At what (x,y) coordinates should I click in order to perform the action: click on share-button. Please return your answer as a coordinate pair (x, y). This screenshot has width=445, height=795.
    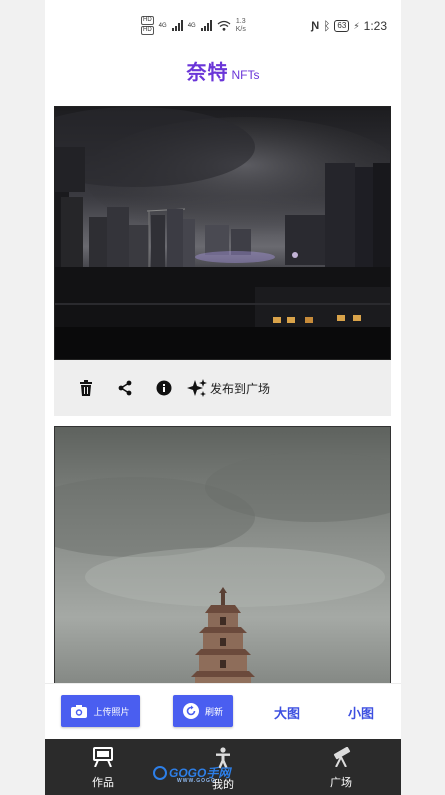
    Looking at the image, I should click on (124, 388).